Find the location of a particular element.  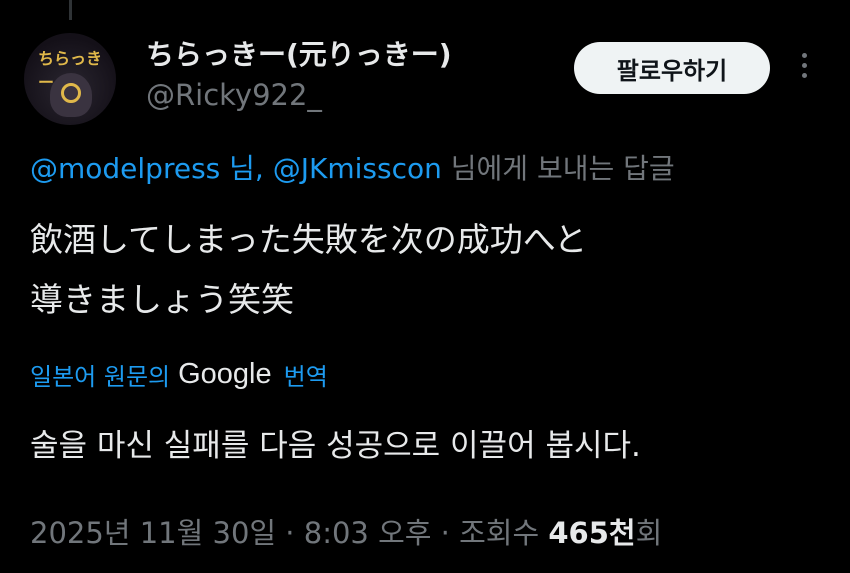

views-count: 465천 is located at coordinates (592, 533).